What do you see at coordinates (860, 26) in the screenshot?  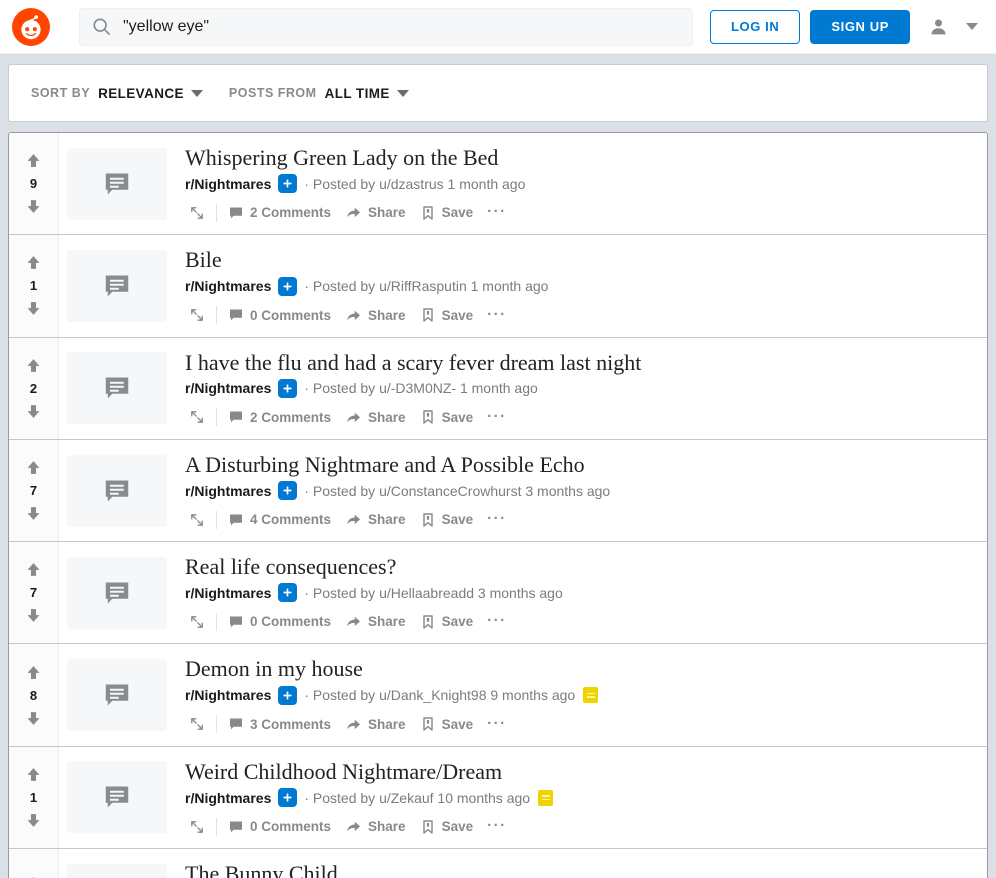 I see `signup-button: SIGN UP` at bounding box center [860, 26].